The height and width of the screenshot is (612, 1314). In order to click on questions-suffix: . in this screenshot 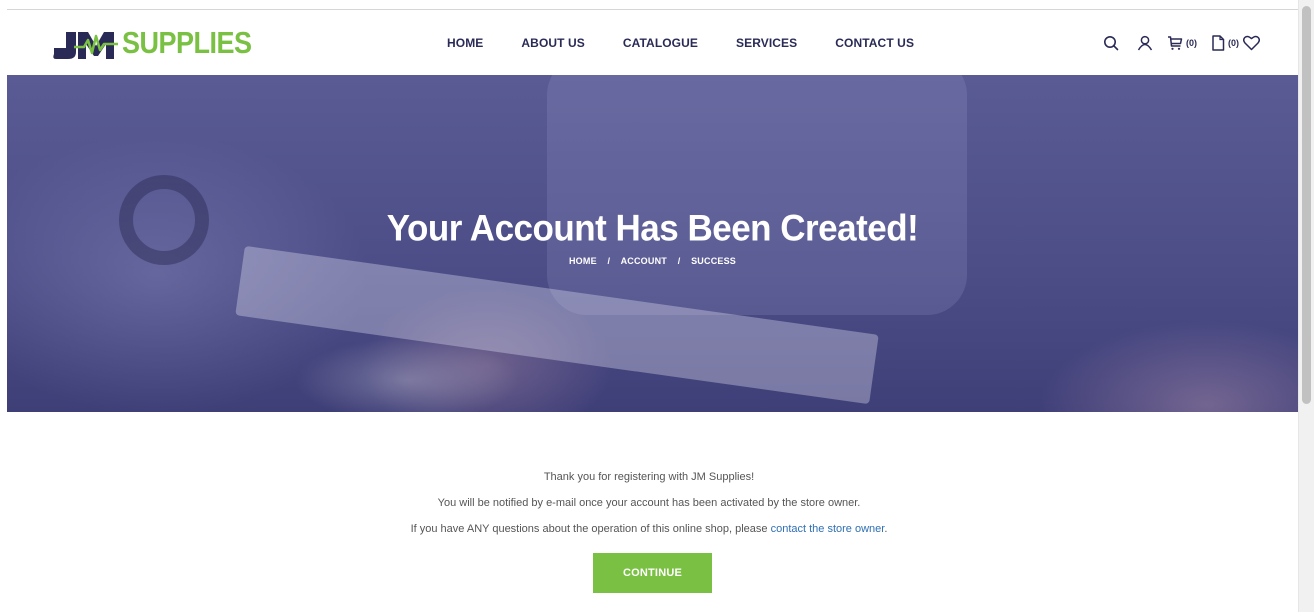, I will do `click(886, 529)`.